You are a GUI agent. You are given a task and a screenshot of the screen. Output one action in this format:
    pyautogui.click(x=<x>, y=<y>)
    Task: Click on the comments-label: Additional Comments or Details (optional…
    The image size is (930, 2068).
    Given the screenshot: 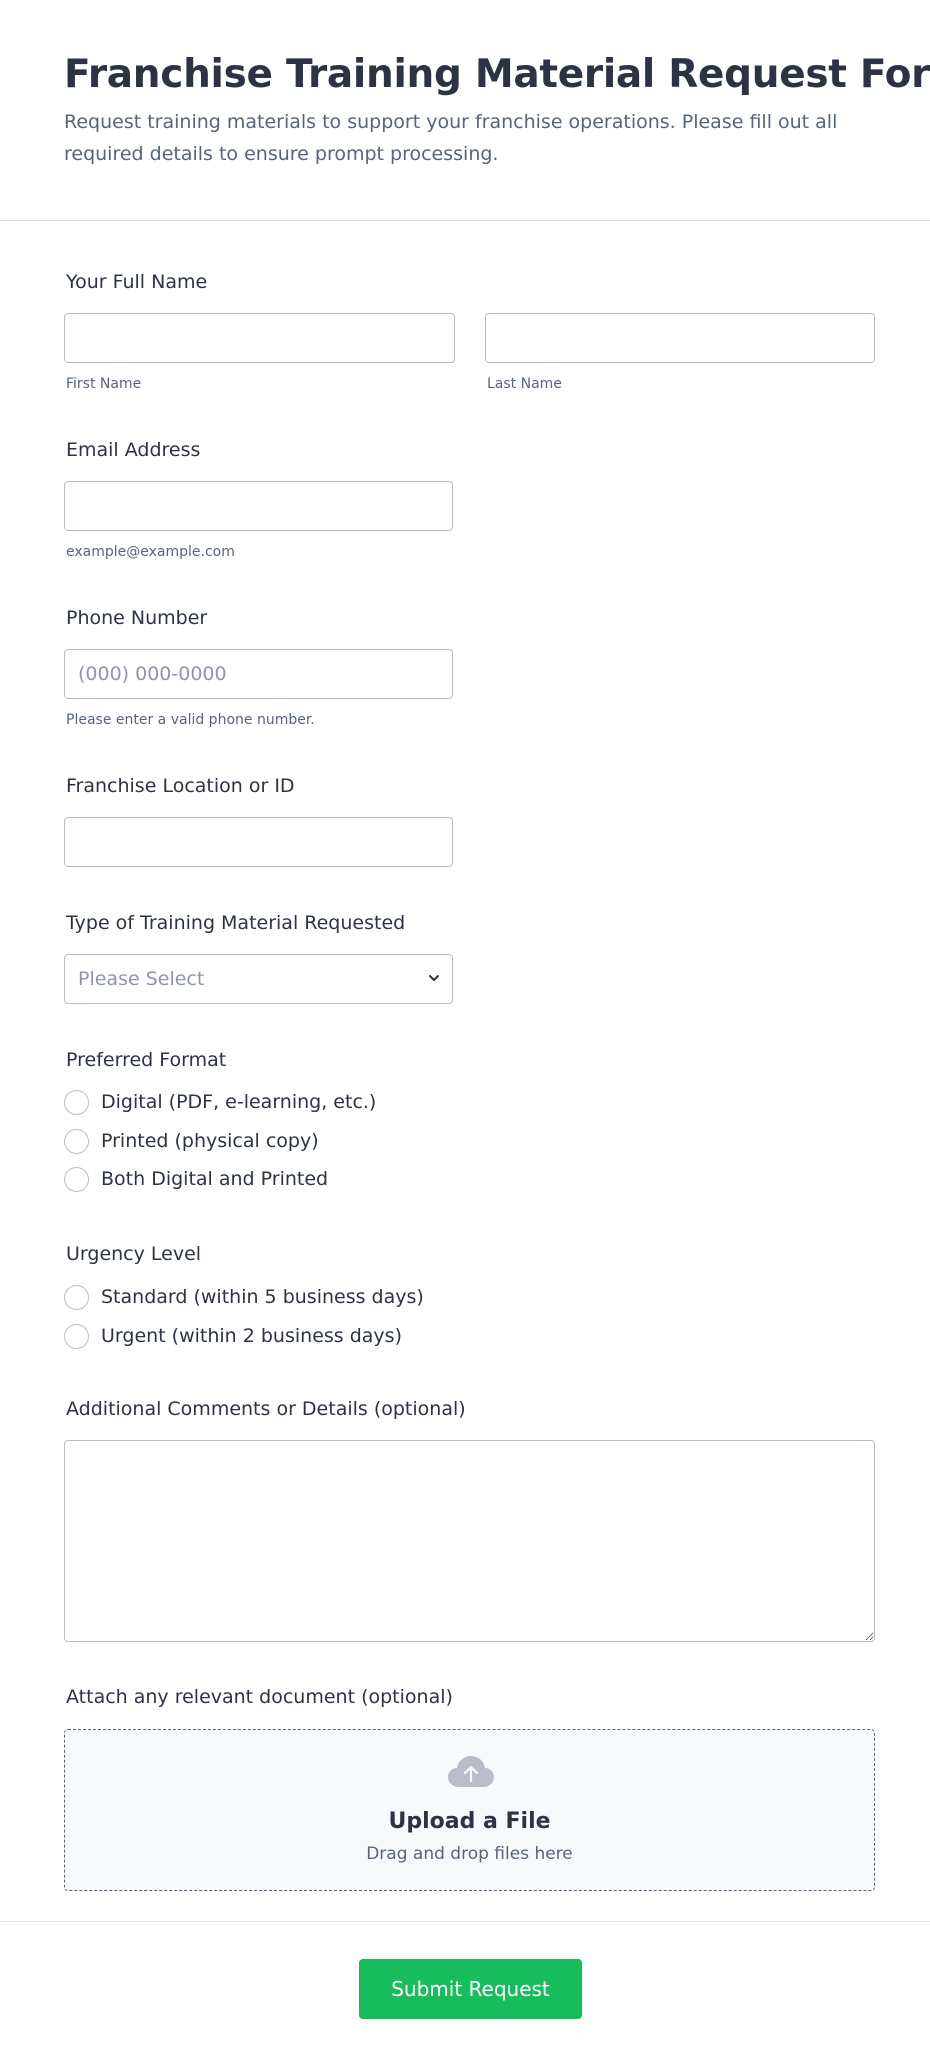 What is the action you would take?
    pyautogui.click(x=266, y=1409)
    